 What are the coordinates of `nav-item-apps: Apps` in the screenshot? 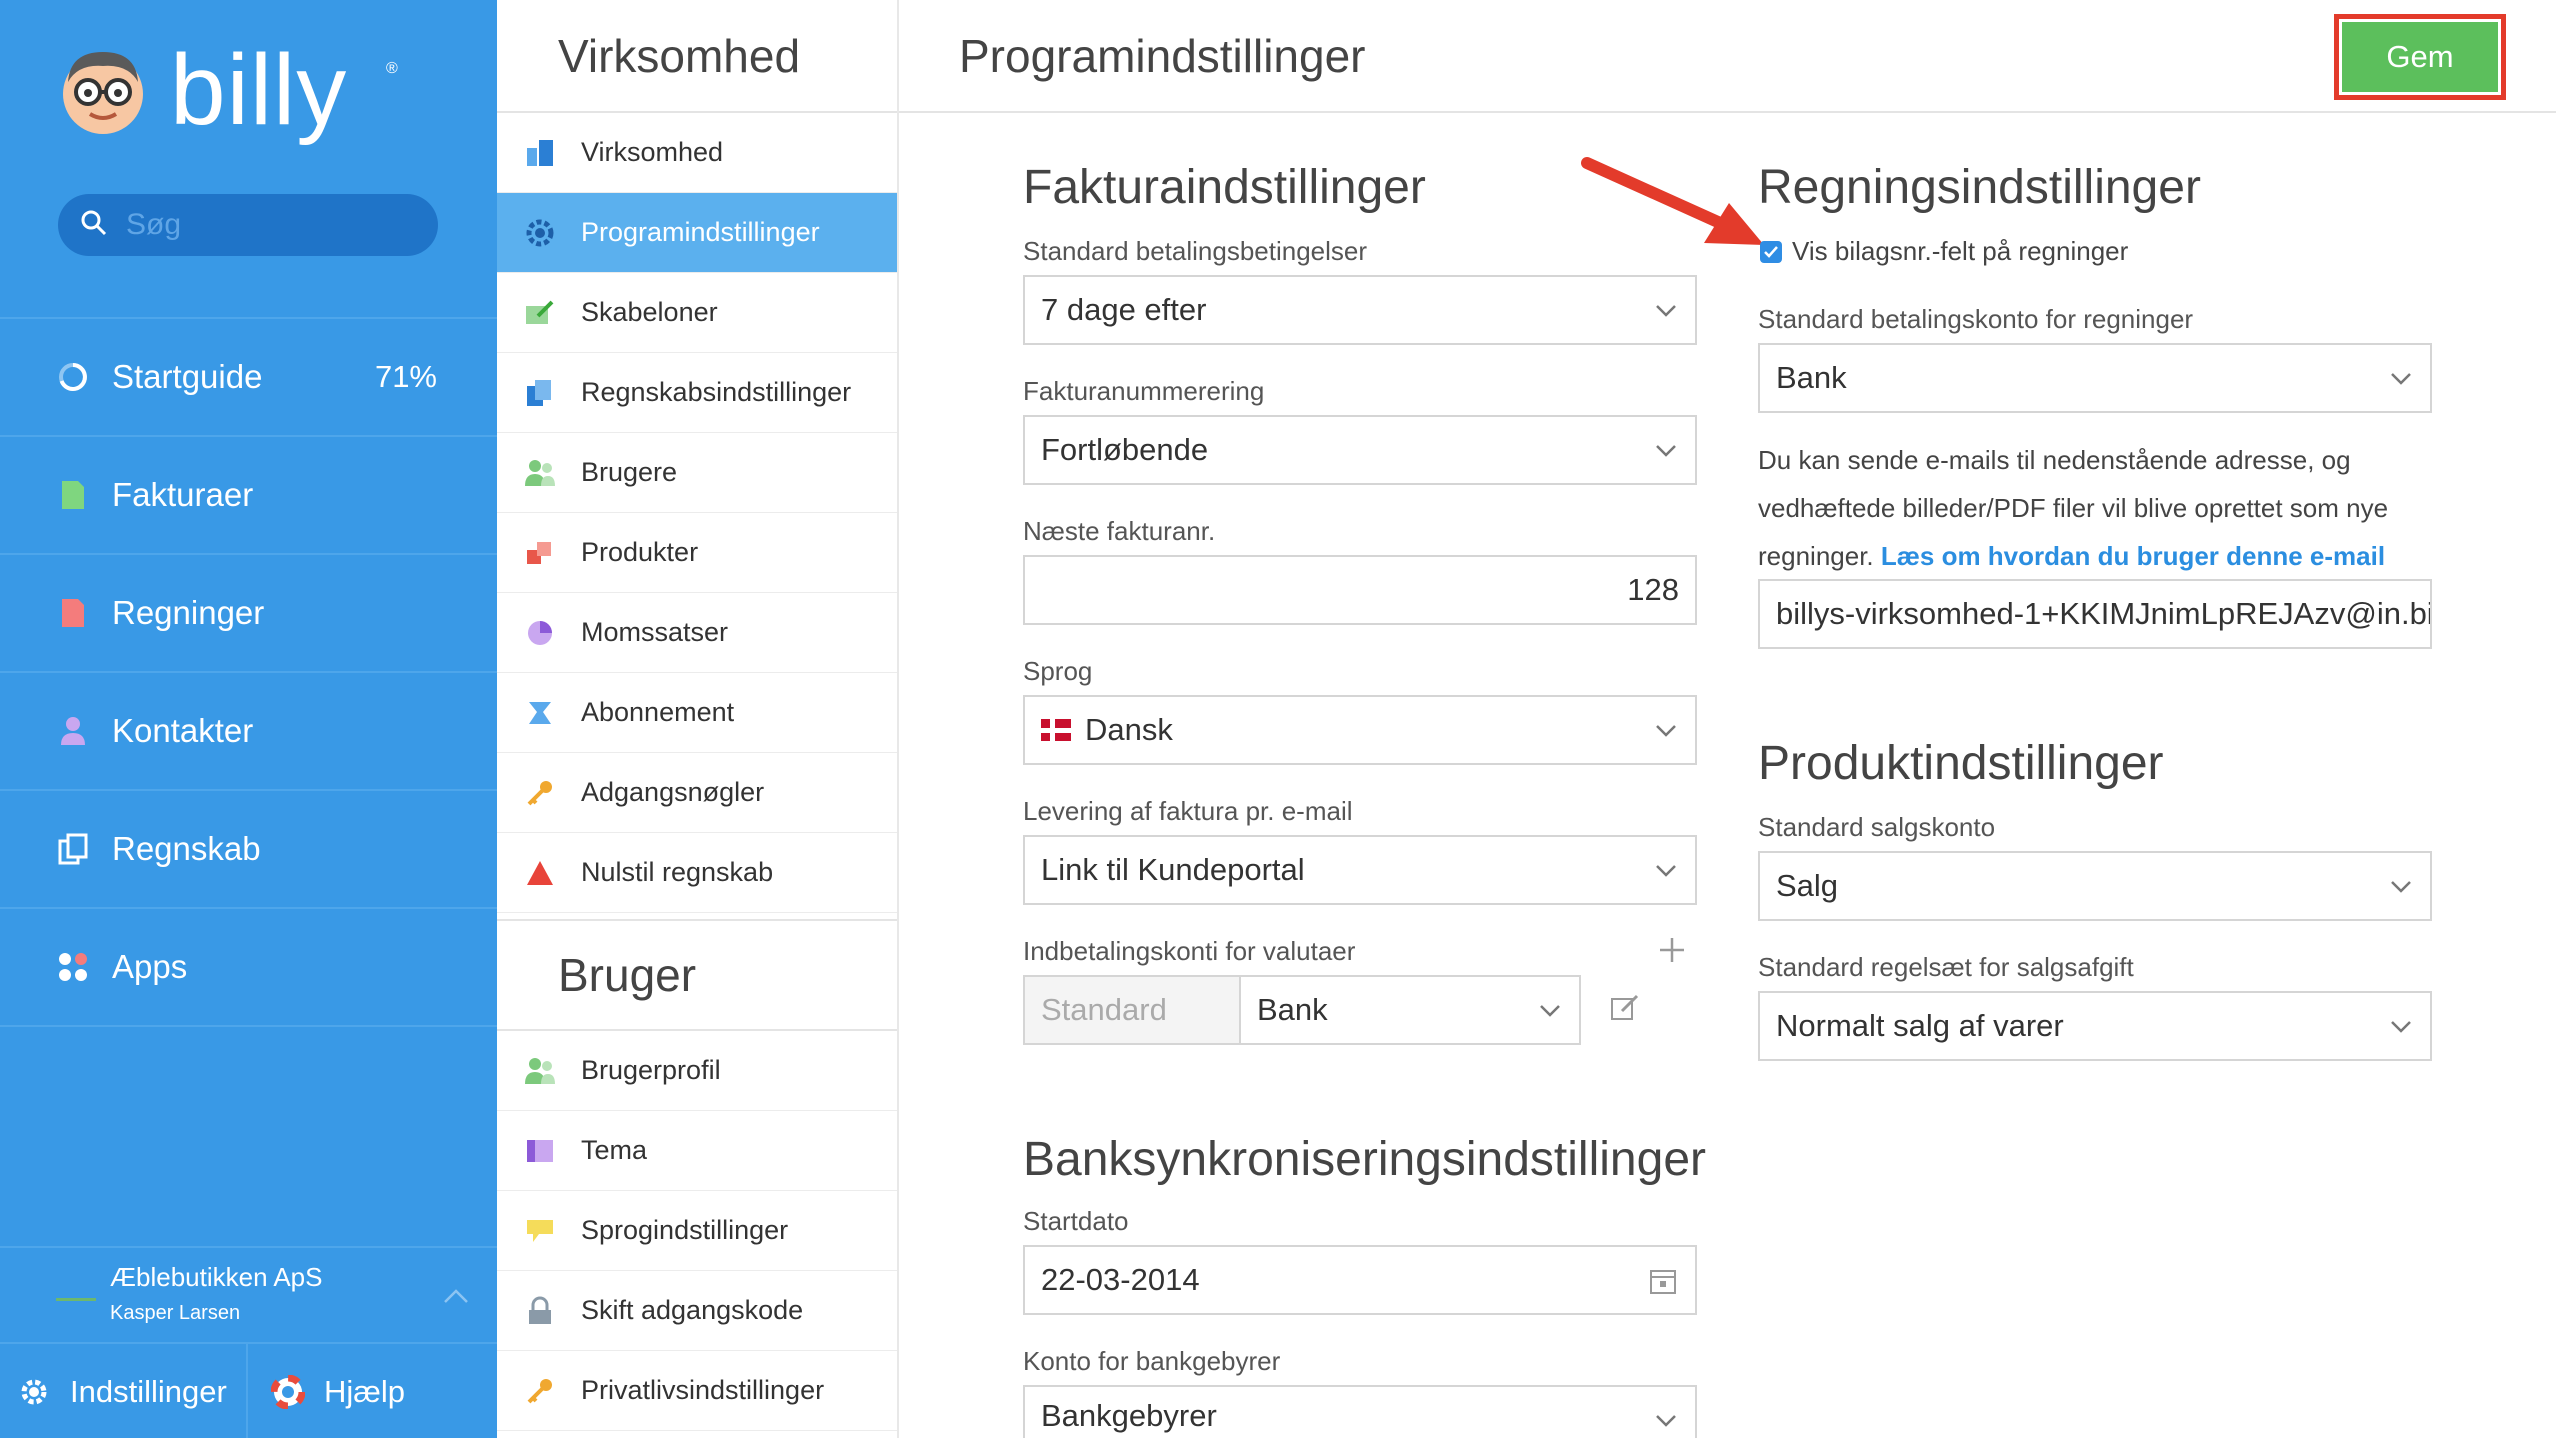 It's located at (248, 968).